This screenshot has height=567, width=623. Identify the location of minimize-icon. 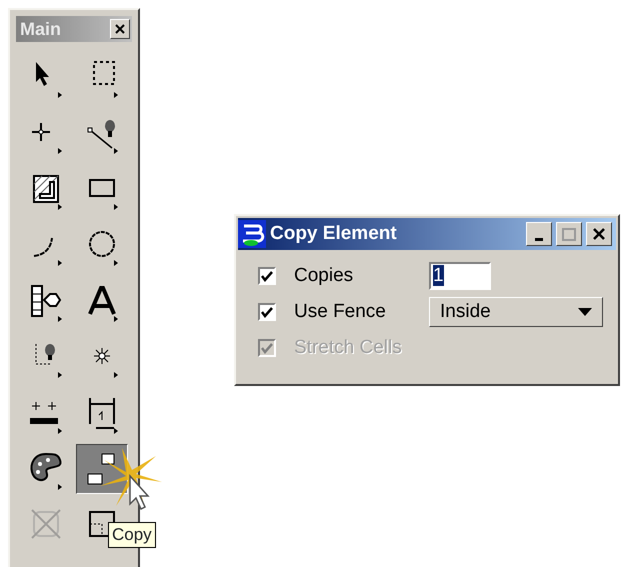
(539, 239).